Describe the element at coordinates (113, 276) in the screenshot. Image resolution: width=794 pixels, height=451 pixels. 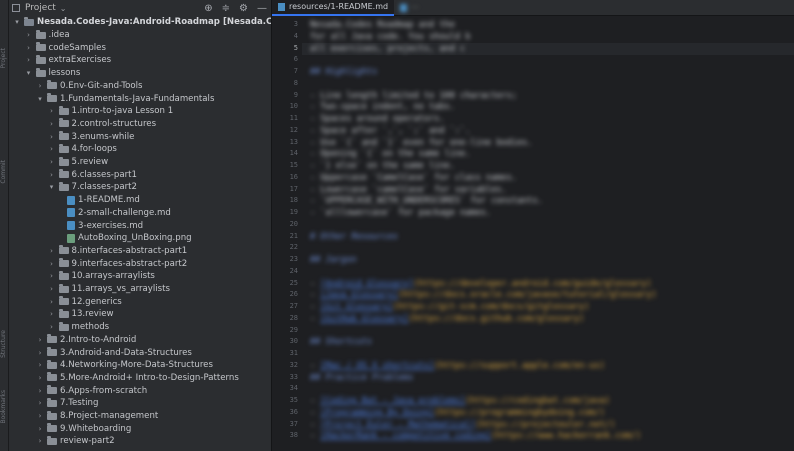
I see `tree-item-label: 10.arrays-arraylists` at that location.